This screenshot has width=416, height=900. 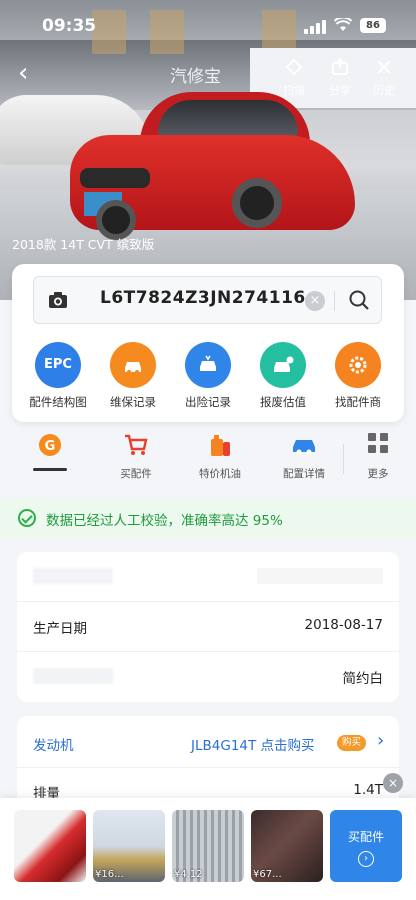 I want to click on check-shield-icon, so click(x=27, y=518).